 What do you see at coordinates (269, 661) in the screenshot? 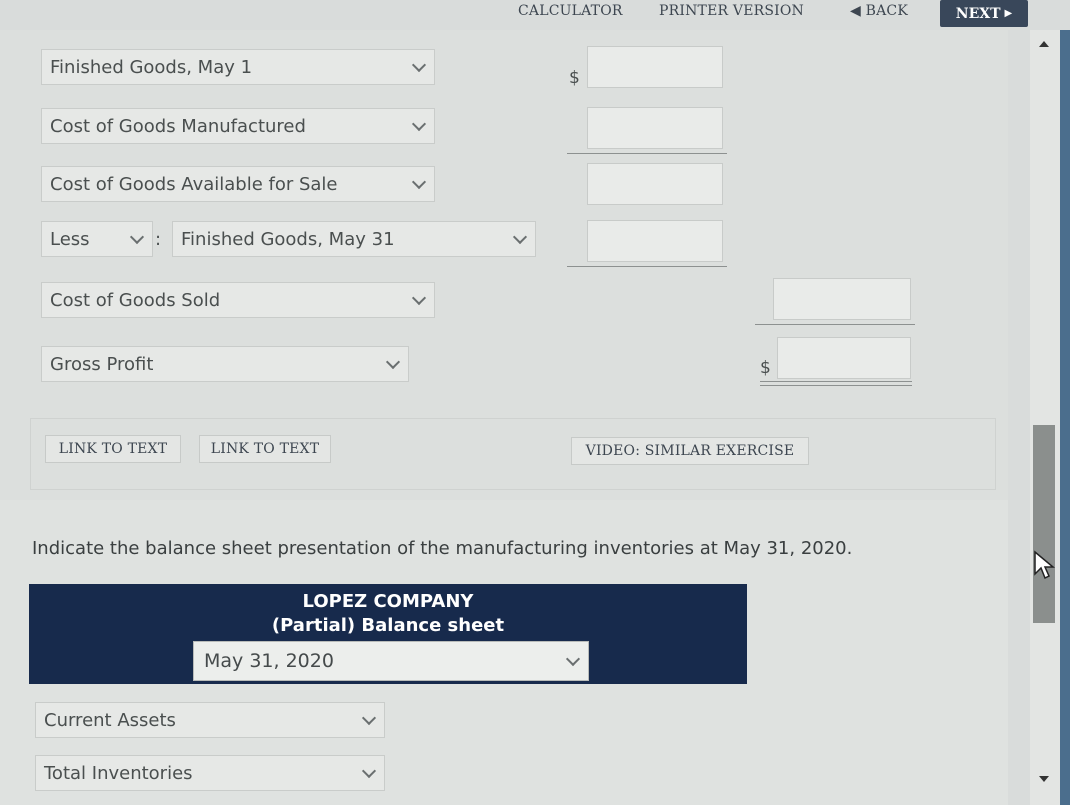
I see `select-value: May 31, 2020` at bounding box center [269, 661].